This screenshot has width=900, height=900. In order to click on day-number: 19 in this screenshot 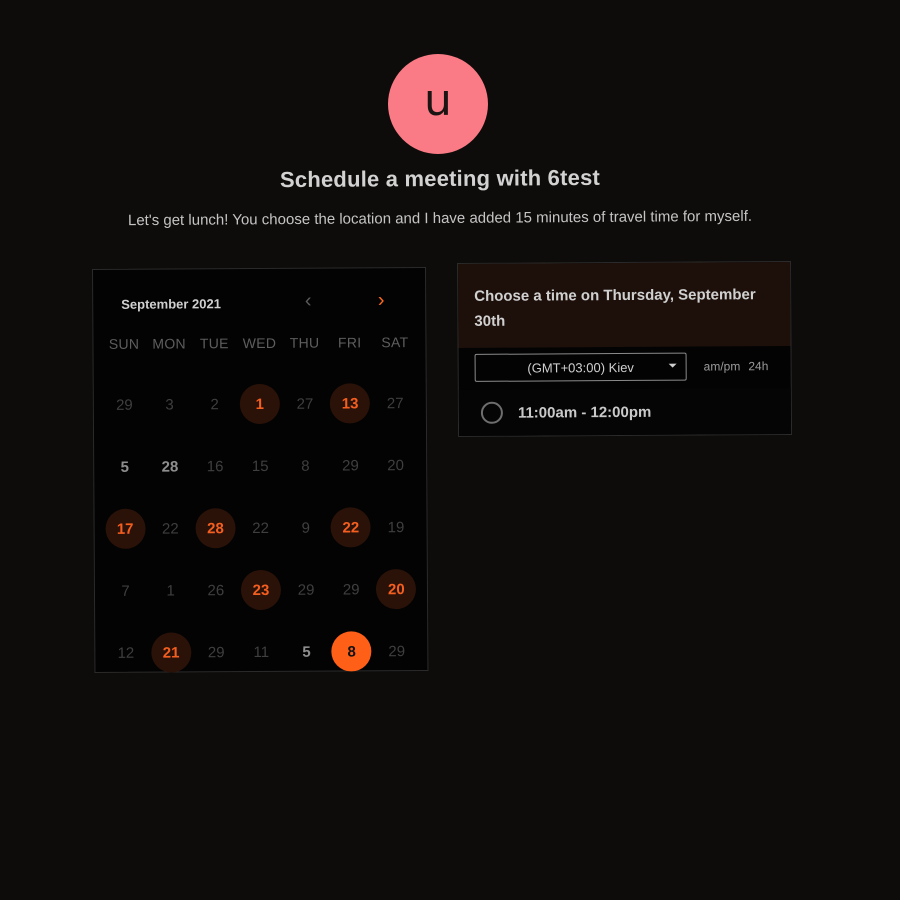, I will do `click(396, 527)`.